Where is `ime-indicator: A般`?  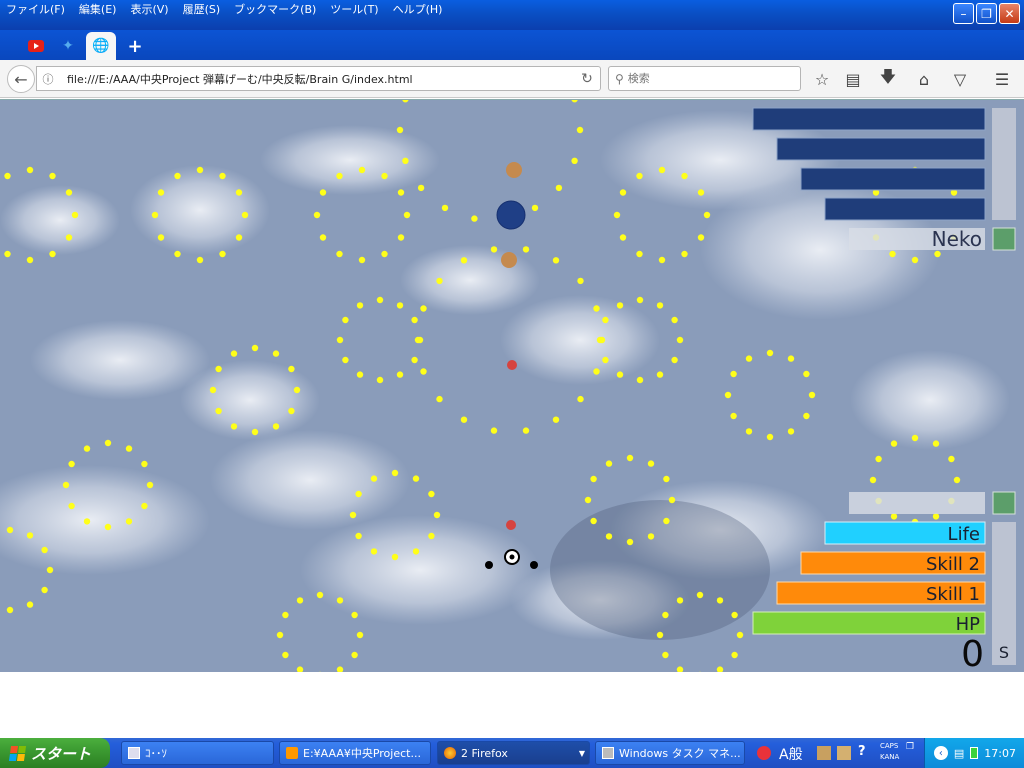 ime-indicator: A般 is located at coordinates (791, 754).